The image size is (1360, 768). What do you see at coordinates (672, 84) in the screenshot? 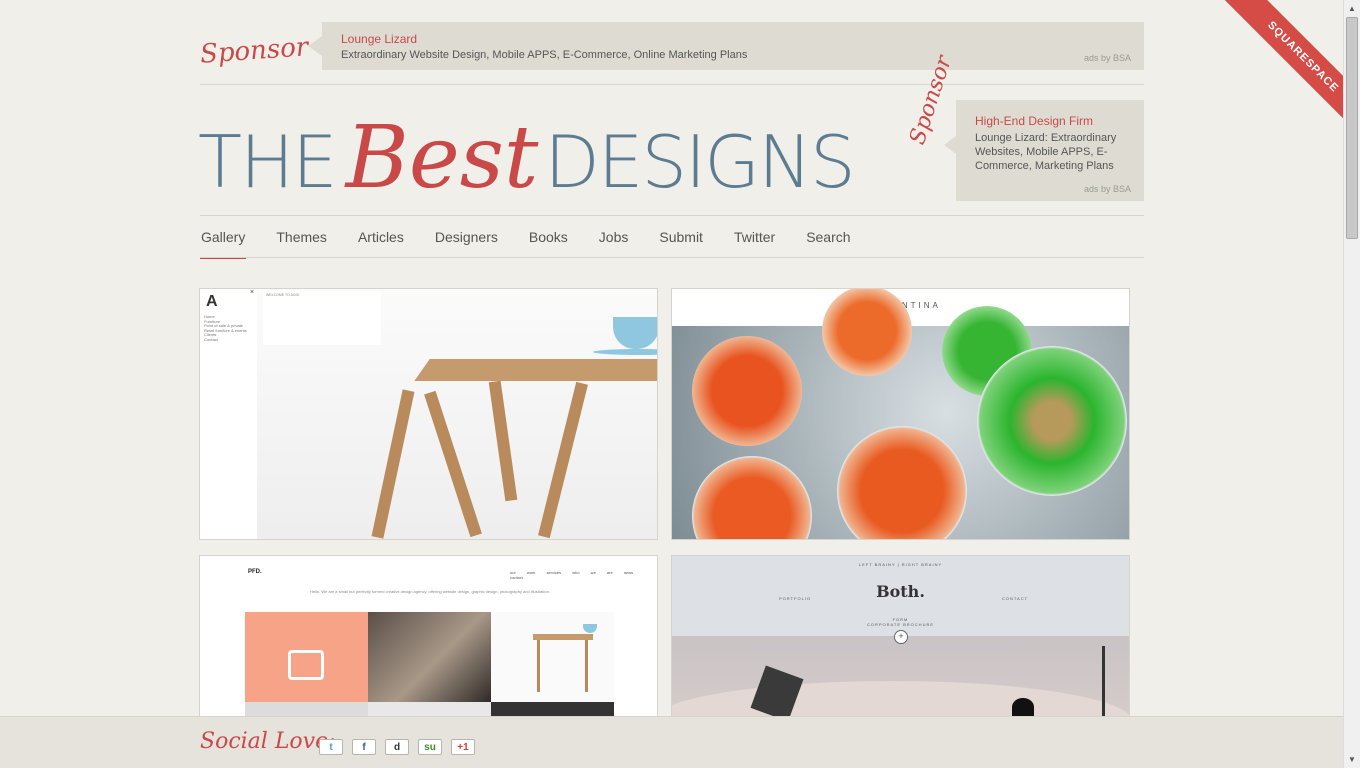
I see `divider-top` at bounding box center [672, 84].